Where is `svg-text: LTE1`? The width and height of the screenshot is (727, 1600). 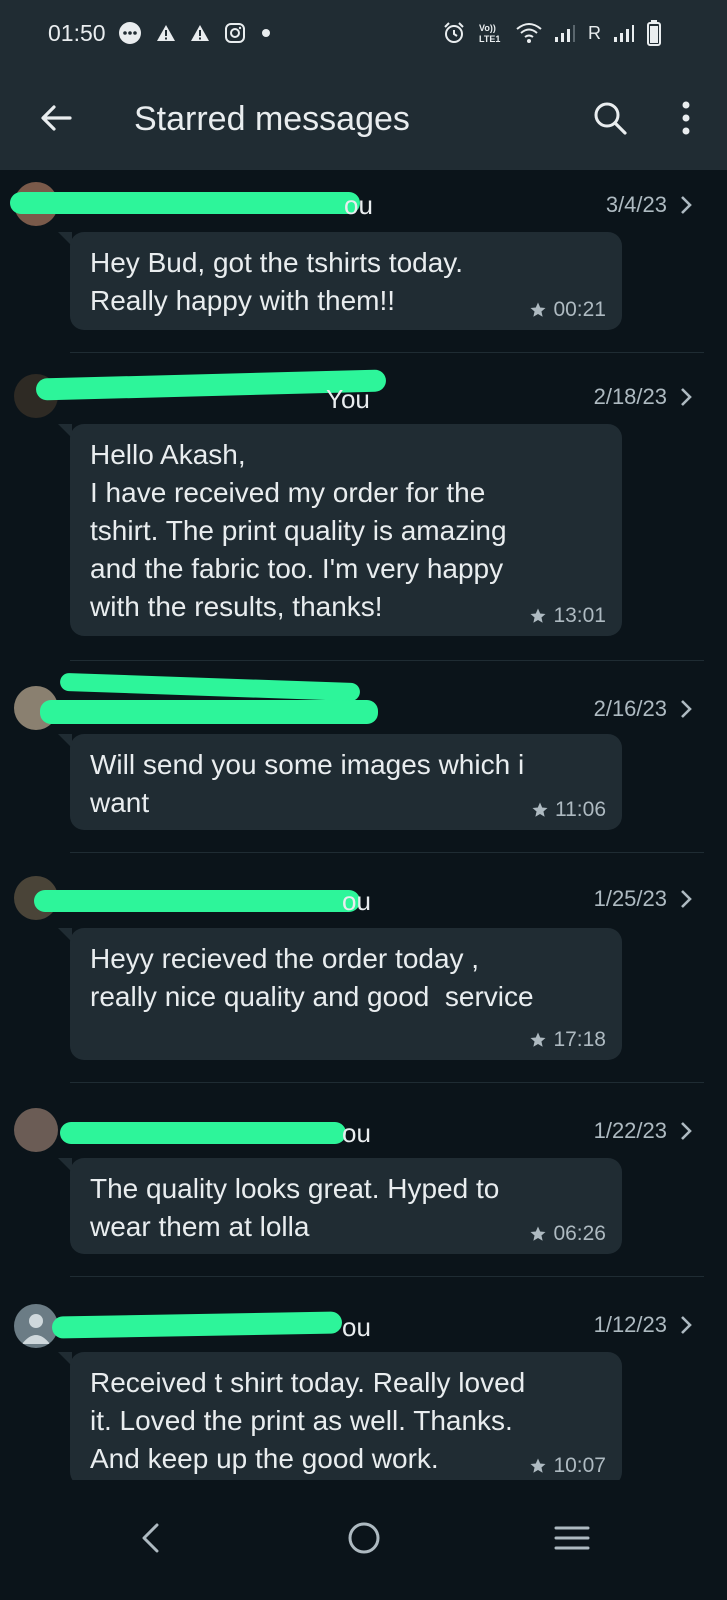
svg-text: LTE1 is located at coordinates (489, 39).